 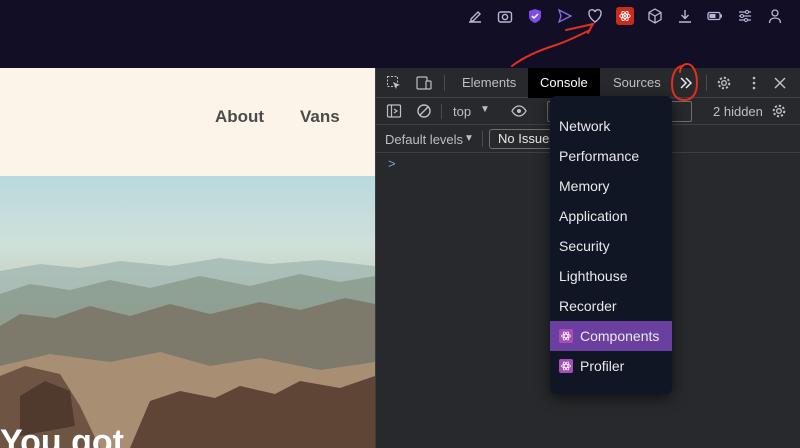 What do you see at coordinates (637, 83) in the screenshot?
I see `tab-sources: Sources` at bounding box center [637, 83].